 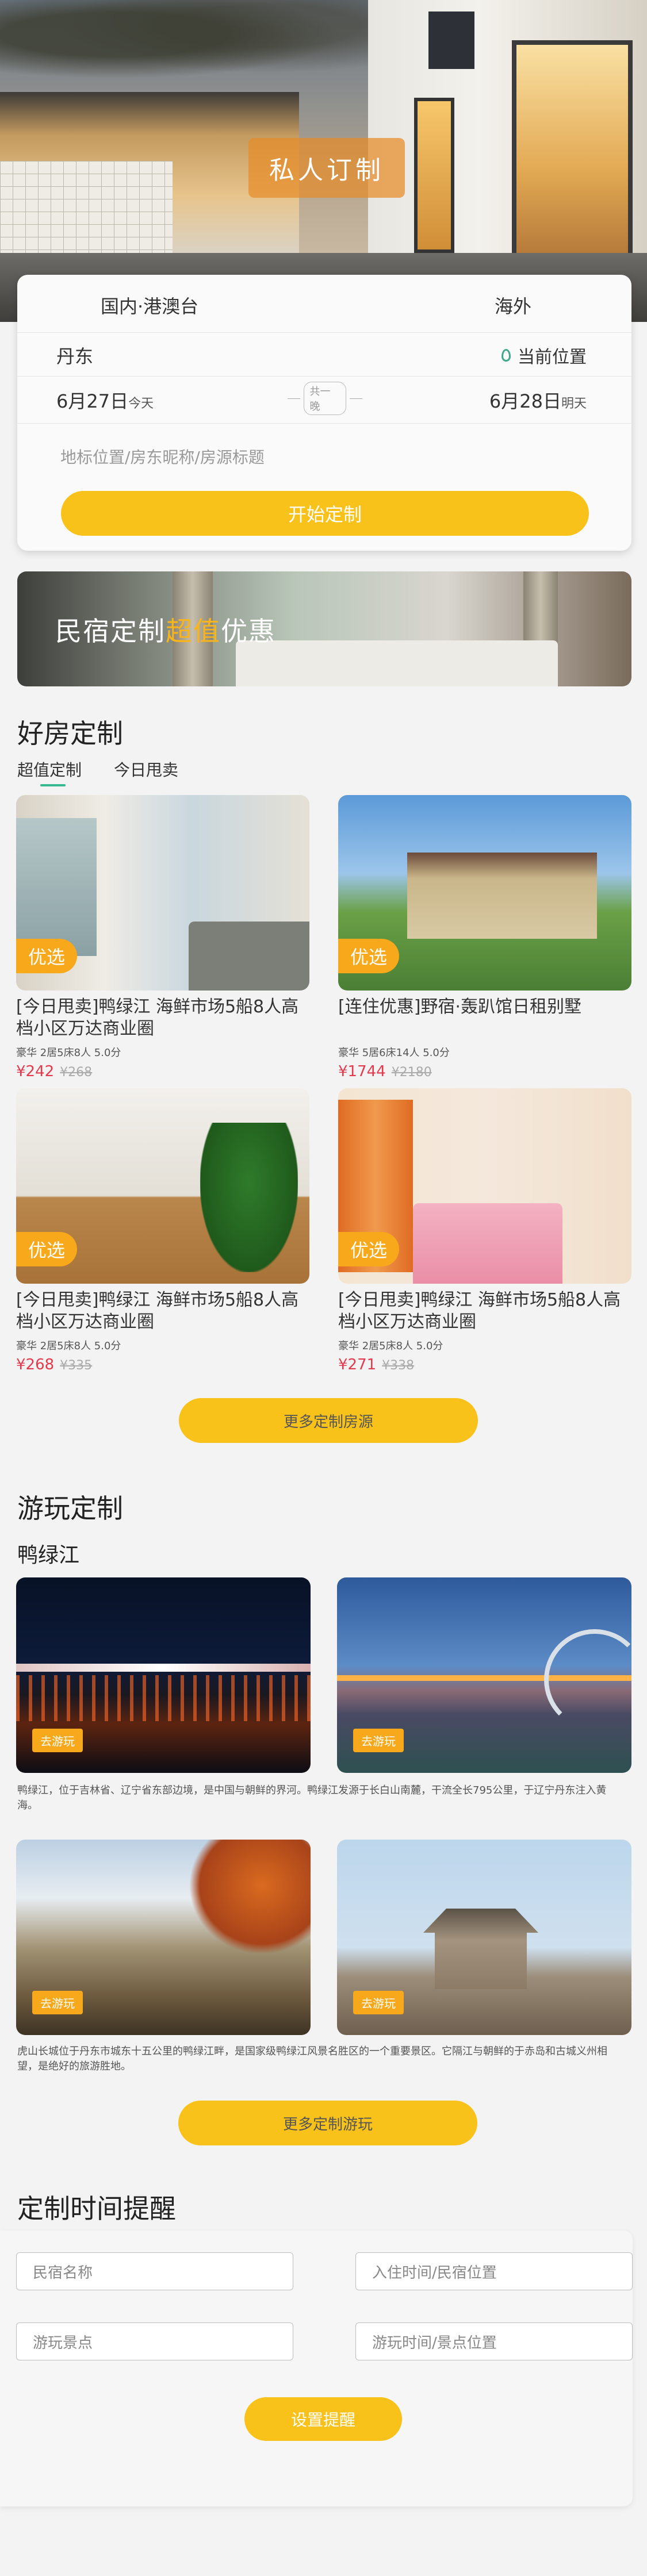 I want to click on tab-overseas: 海外, so click(x=513, y=305).